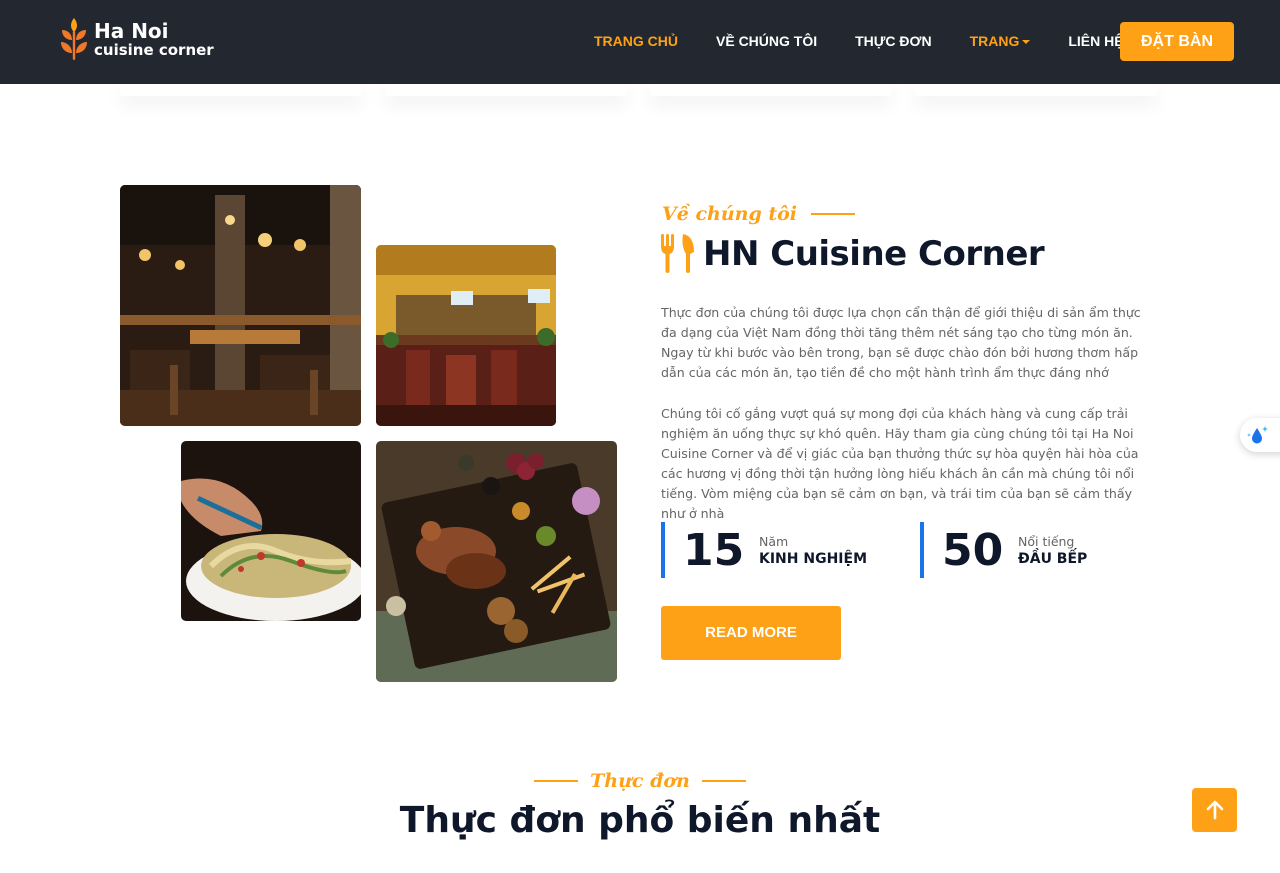 This screenshot has height=873, width=1280. Describe the element at coordinates (1046, 541) in the screenshot. I see `stat-small-label: Nổi tiếng` at that location.